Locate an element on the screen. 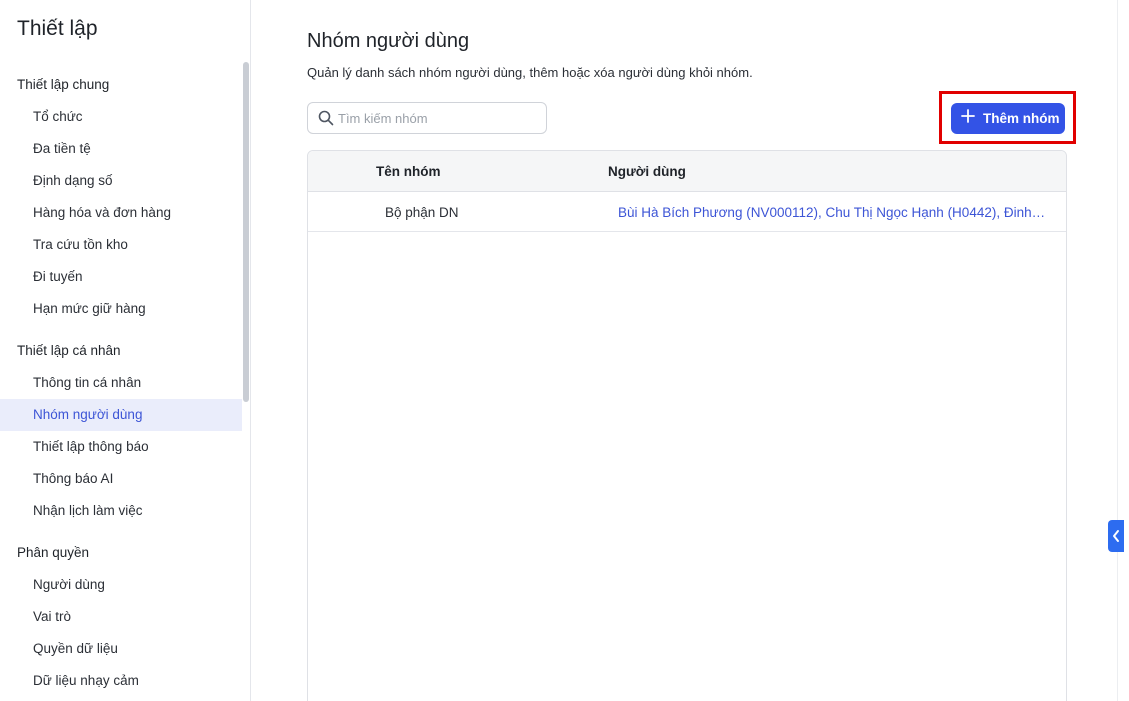  nav-item-personal-info: Thông tin cá nhân is located at coordinates (121, 383).